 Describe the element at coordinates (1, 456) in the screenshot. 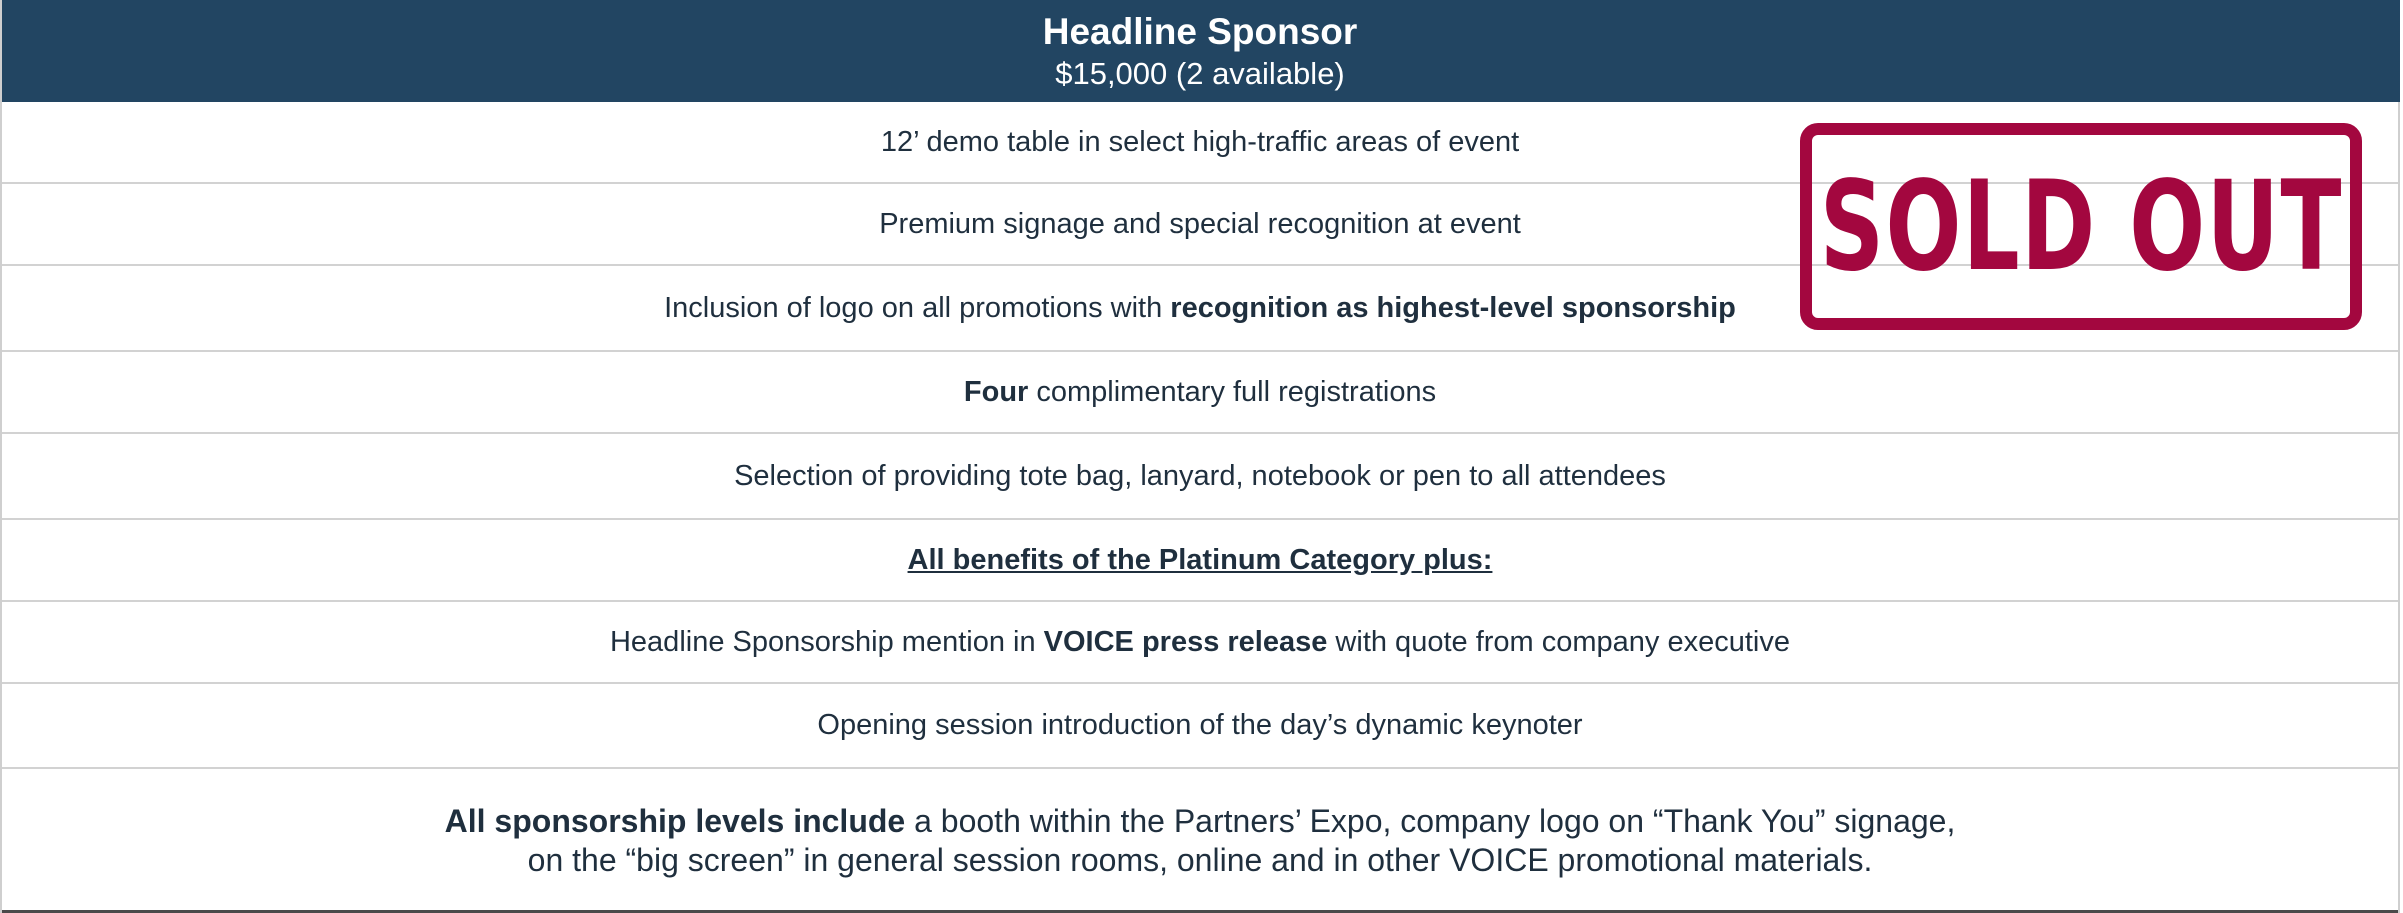

I see `left-border` at that location.